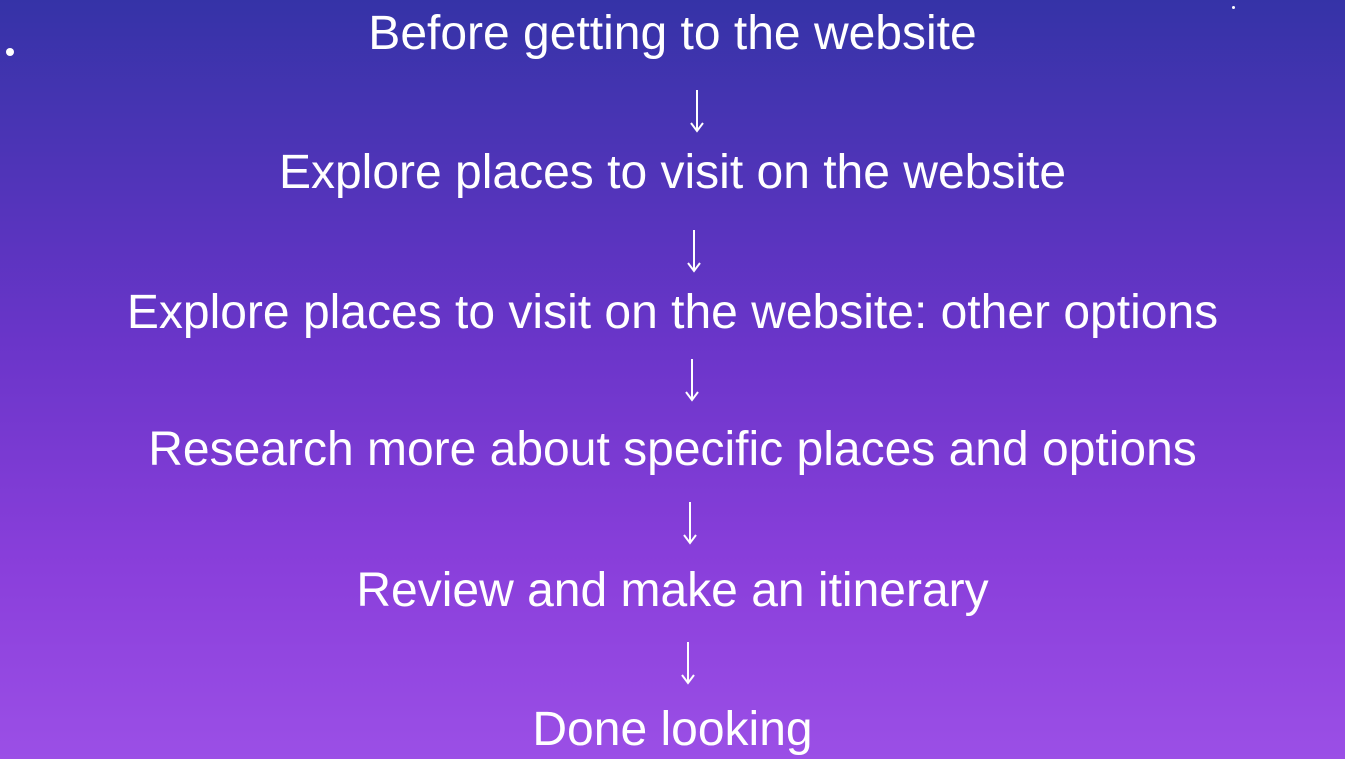 The image size is (1345, 759). What do you see at coordinates (672, 729) in the screenshot?
I see `flow-step-6: Done looking` at bounding box center [672, 729].